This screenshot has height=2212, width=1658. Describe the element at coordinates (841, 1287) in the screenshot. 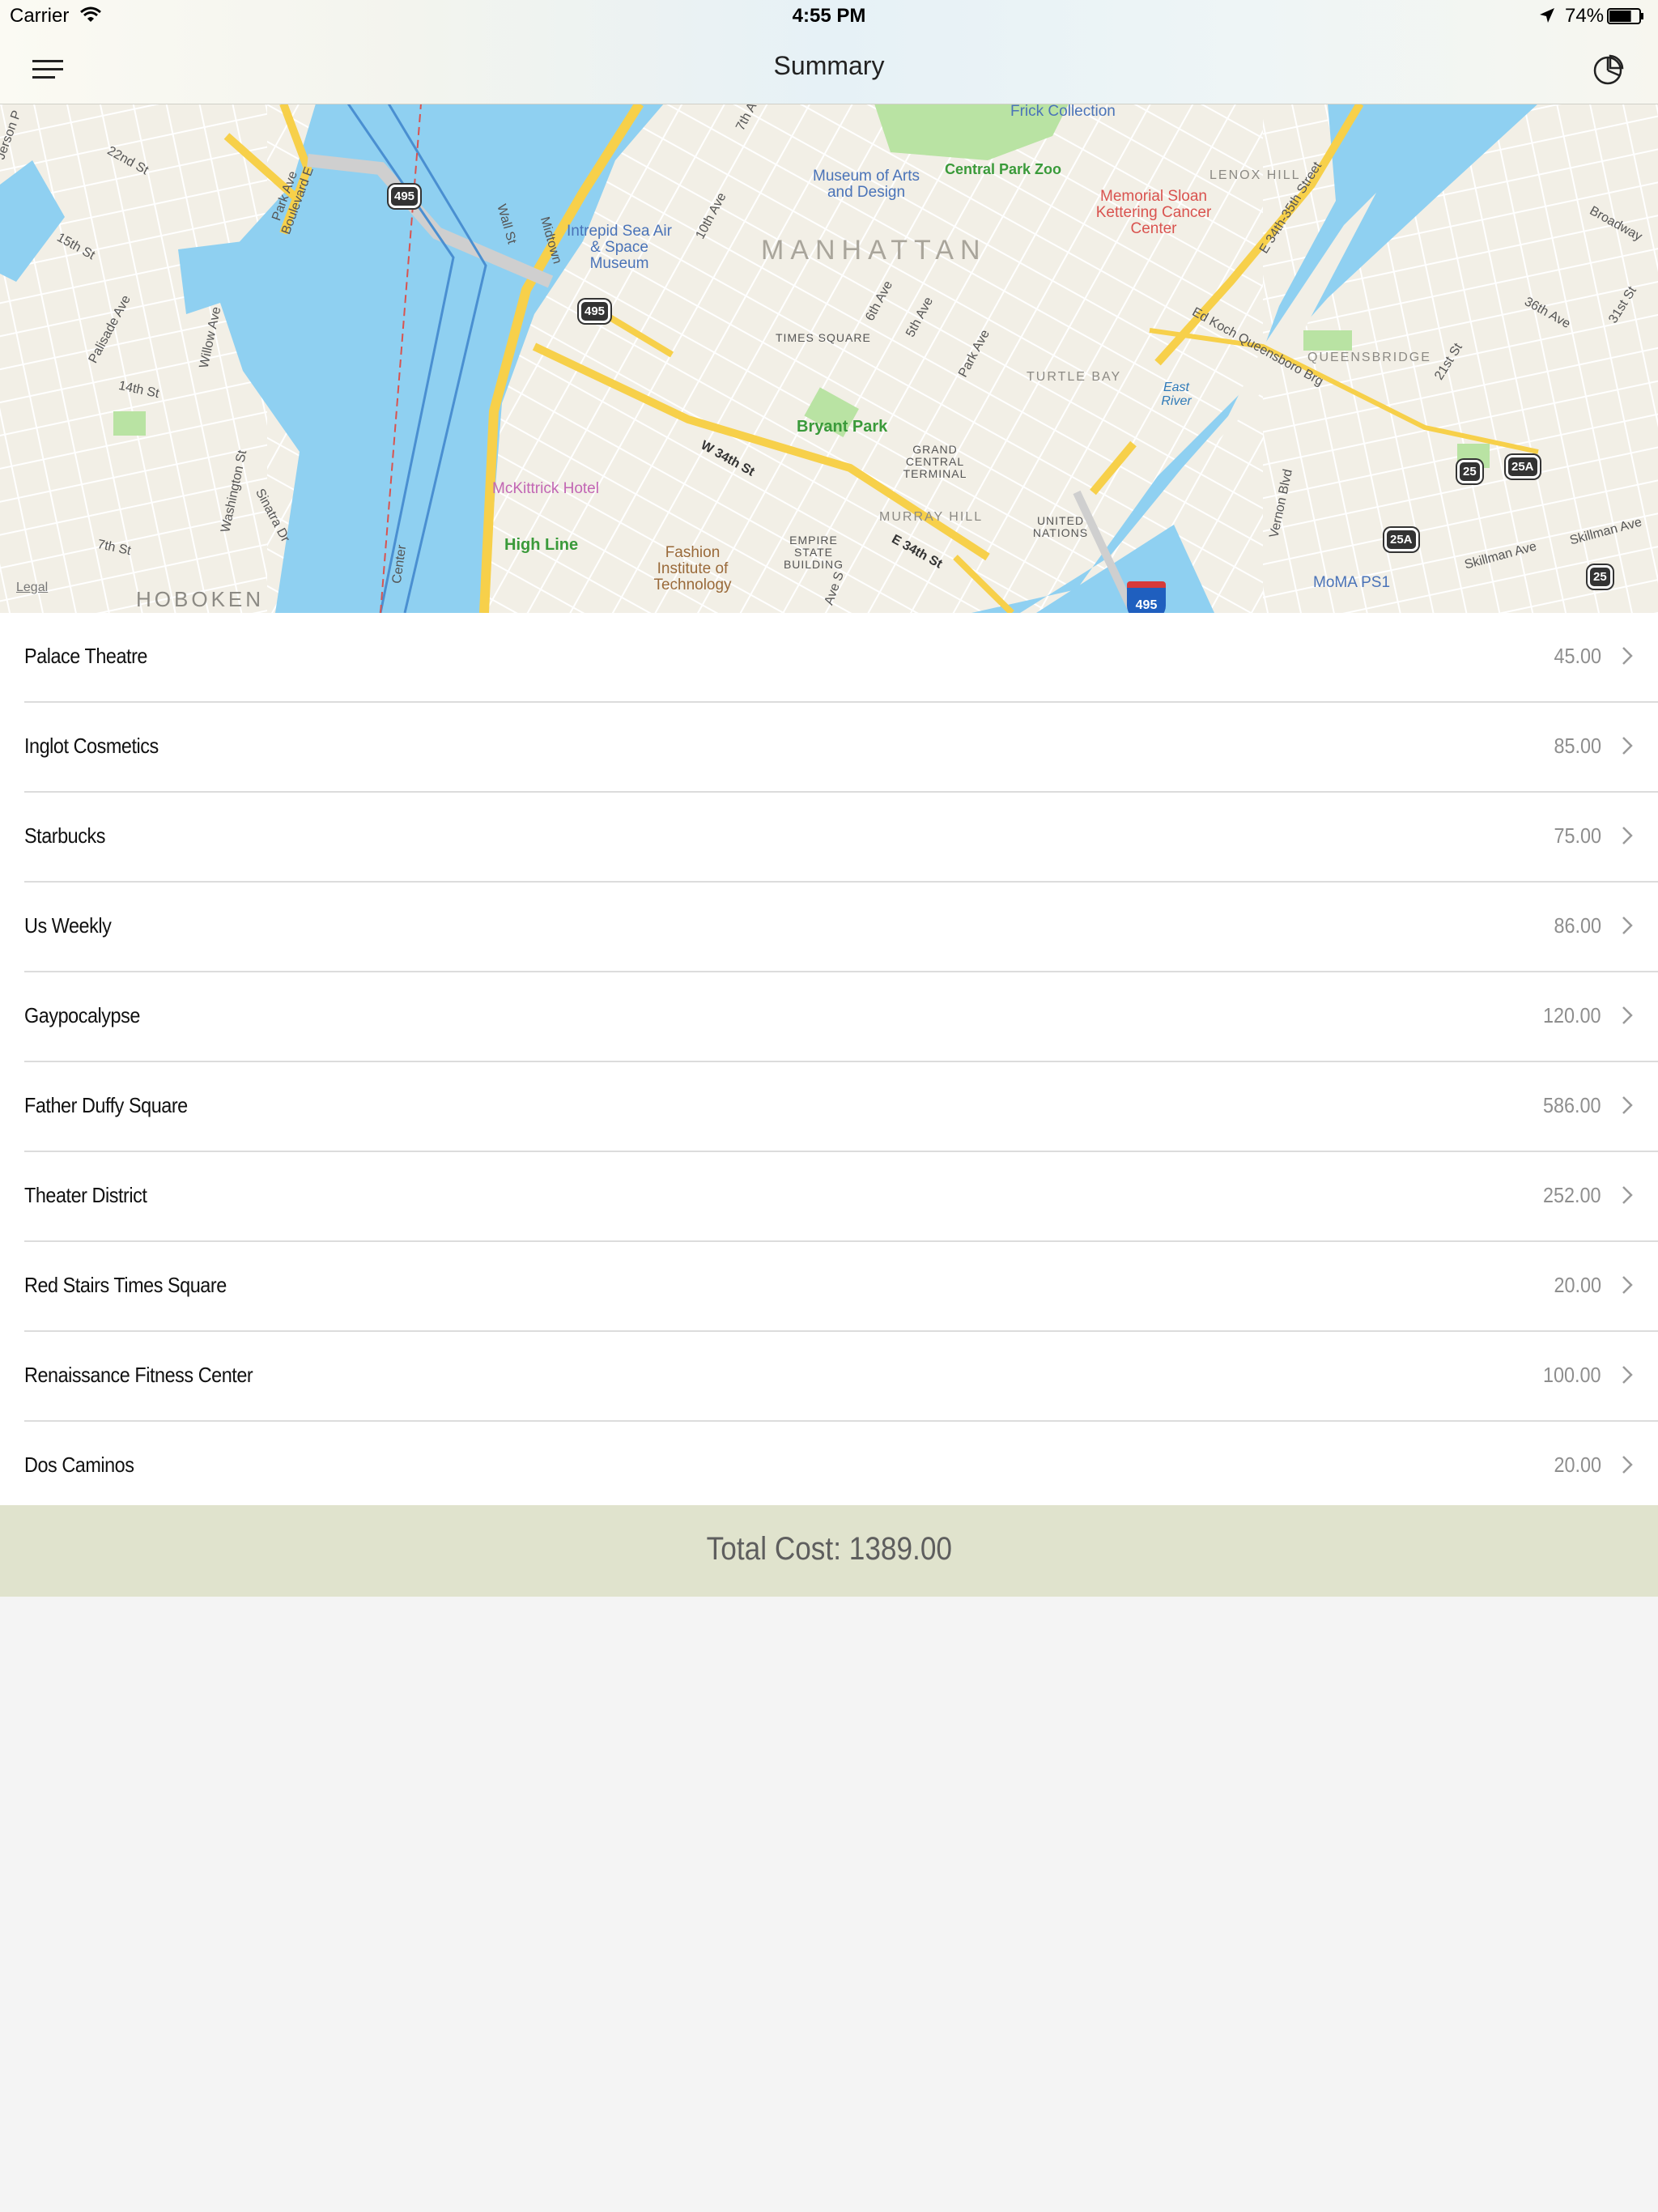

I see `expense-row: Red Stairs Times Square 20.00` at that location.